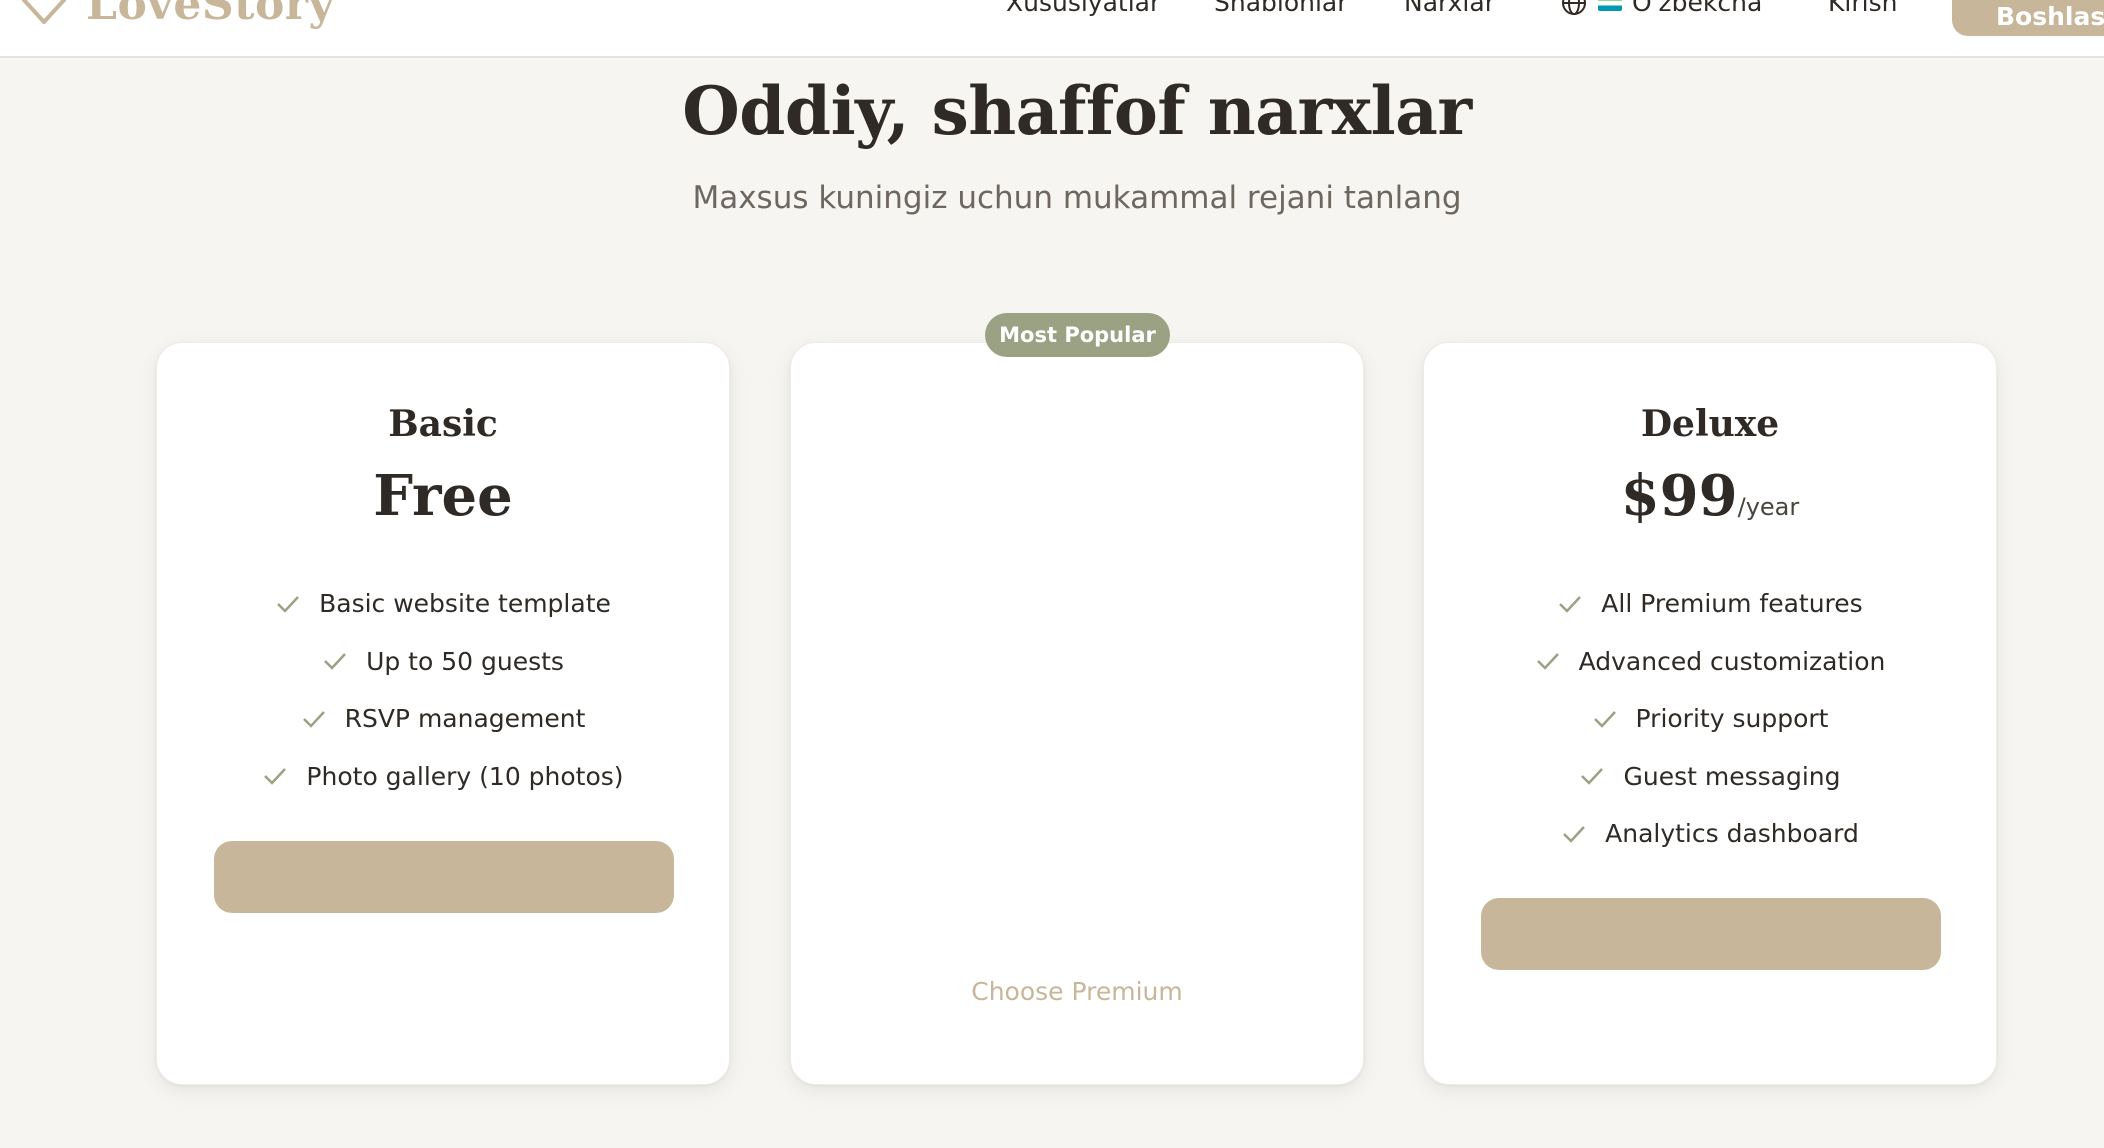  What do you see at coordinates (1732, 719) in the screenshot?
I see `feature-label: Priority support` at bounding box center [1732, 719].